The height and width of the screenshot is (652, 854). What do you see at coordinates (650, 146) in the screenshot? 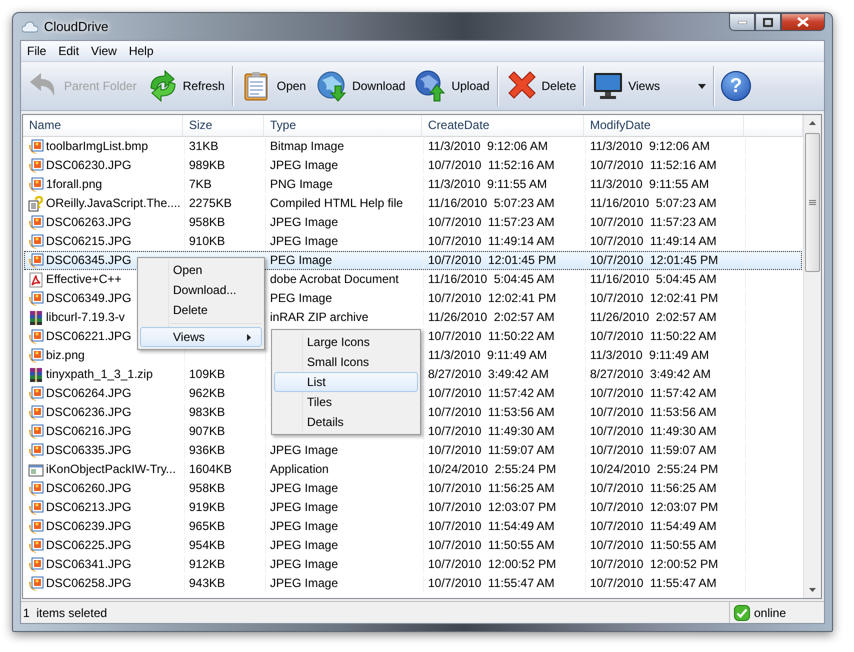
I see `modify-date: 11/3/2010 9:12:06 AM` at bounding box center [650, 146].